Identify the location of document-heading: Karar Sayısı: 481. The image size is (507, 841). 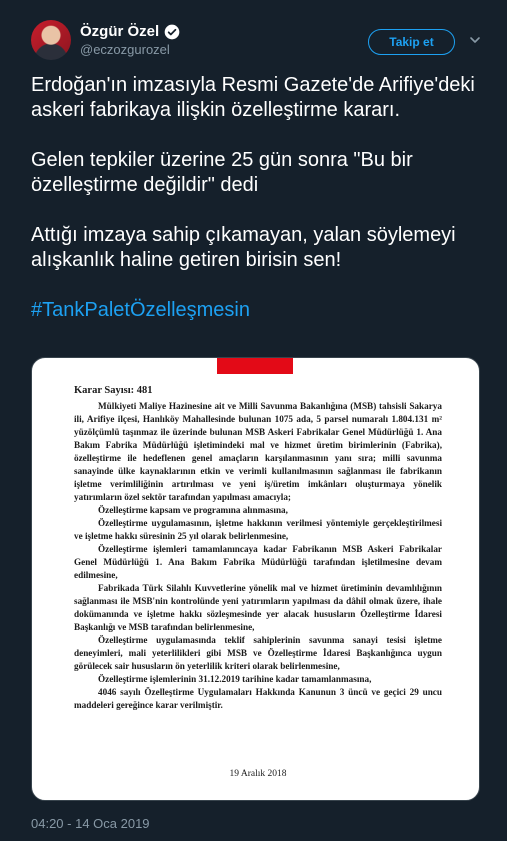
(113, 390).